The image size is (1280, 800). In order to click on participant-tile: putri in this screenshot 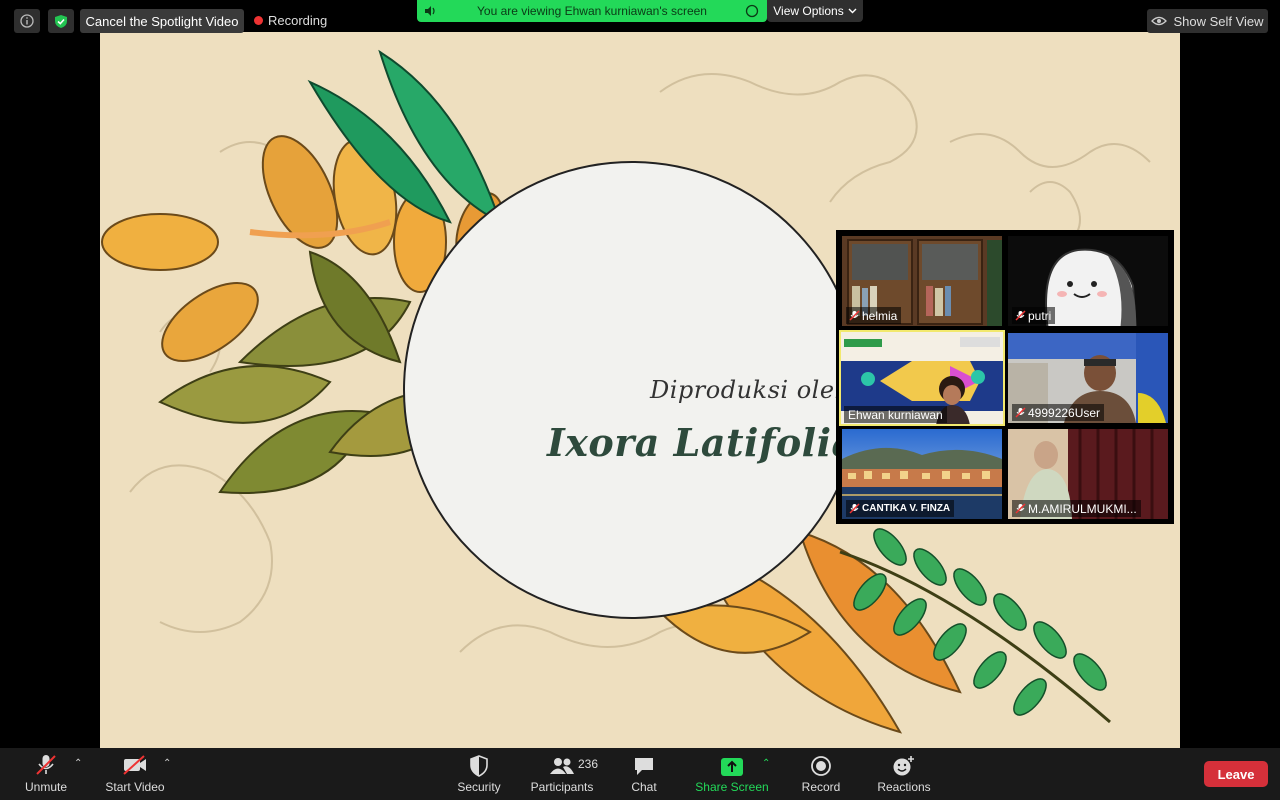, I will do `click(1088, 281)`.